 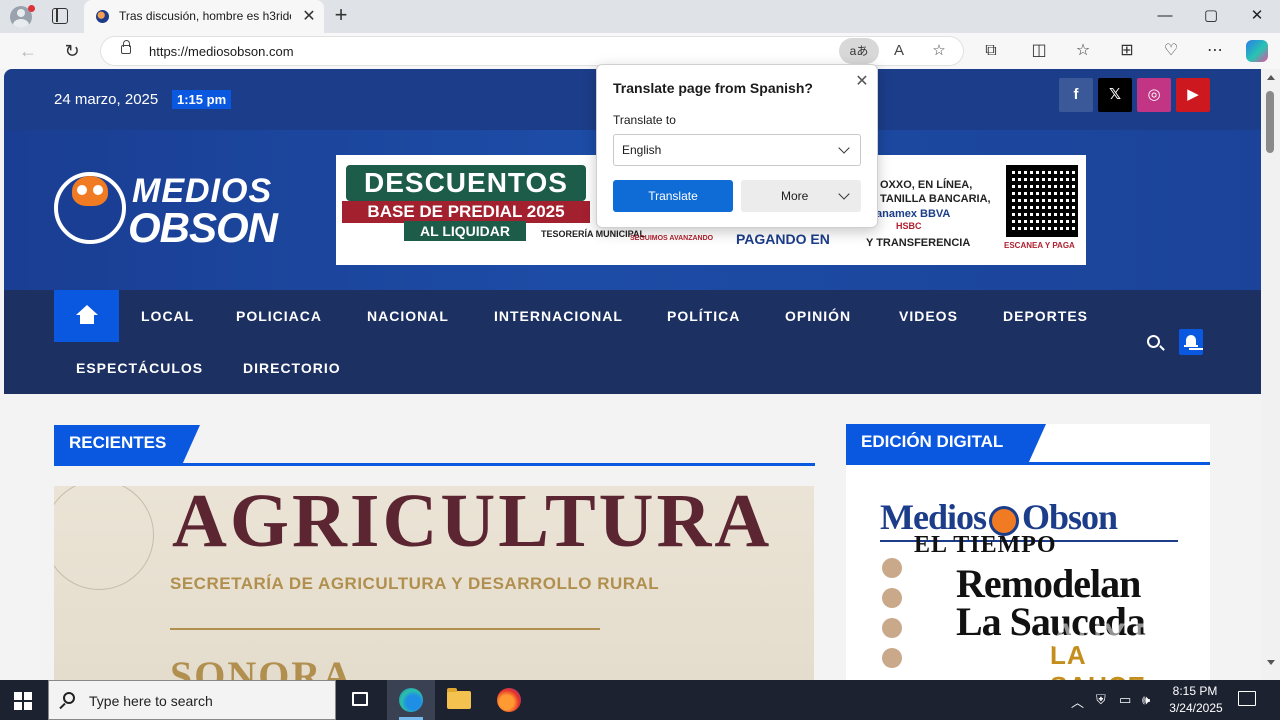 I want to click on scroll-up-icon, so click(x=1271, y=77).